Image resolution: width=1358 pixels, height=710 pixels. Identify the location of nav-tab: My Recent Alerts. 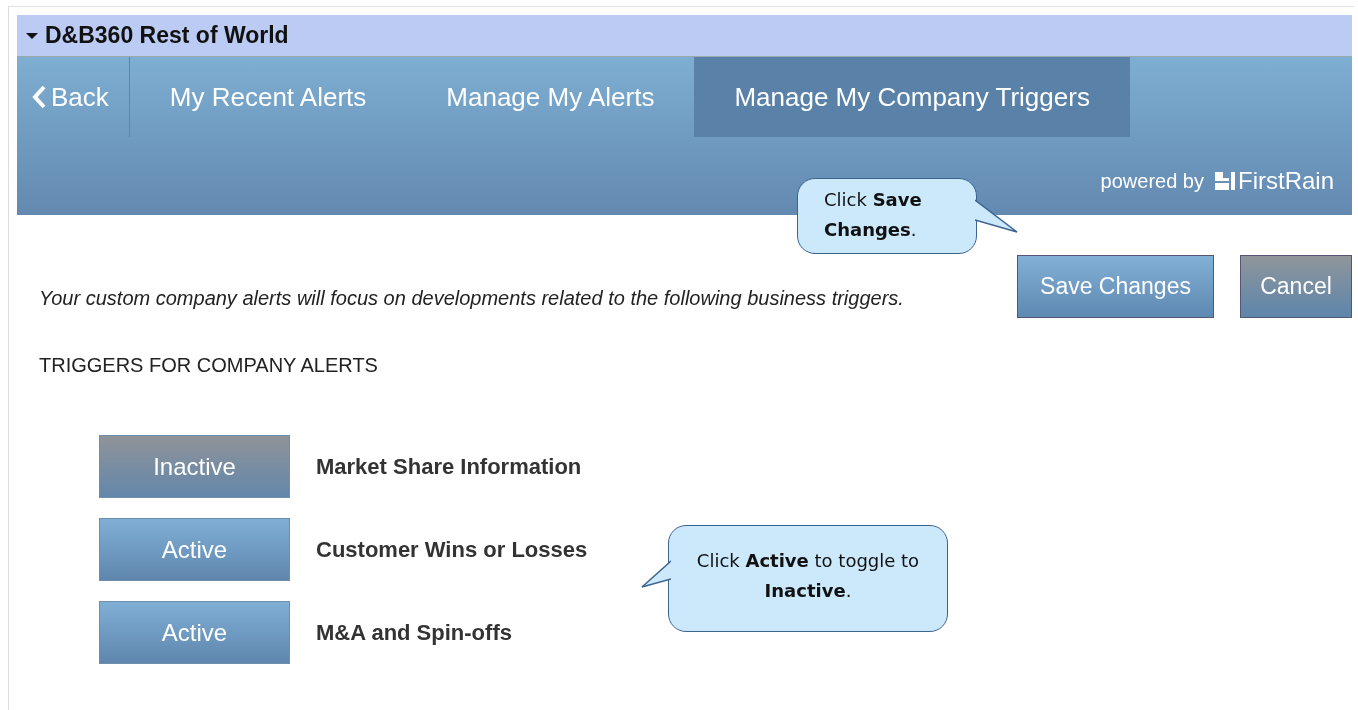
(268, 97).